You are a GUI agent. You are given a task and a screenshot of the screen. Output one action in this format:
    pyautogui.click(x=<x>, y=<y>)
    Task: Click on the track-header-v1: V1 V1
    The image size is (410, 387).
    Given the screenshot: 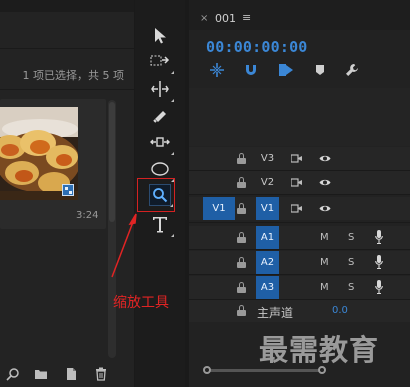 What is the action you would take?
    pyautogui.click(x=299, y=208)
    